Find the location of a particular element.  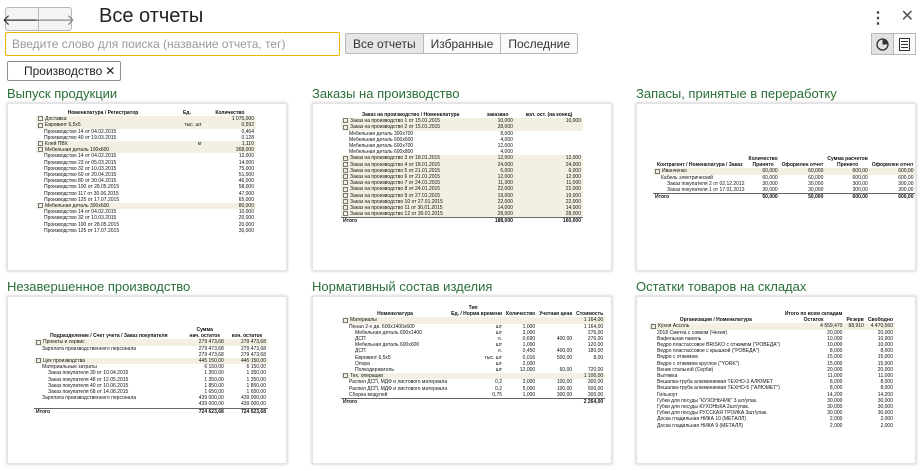

table-cell: Доска гладильная НИКА 9 (МЕТАЛЛ) is located at coordinates (700, 425).